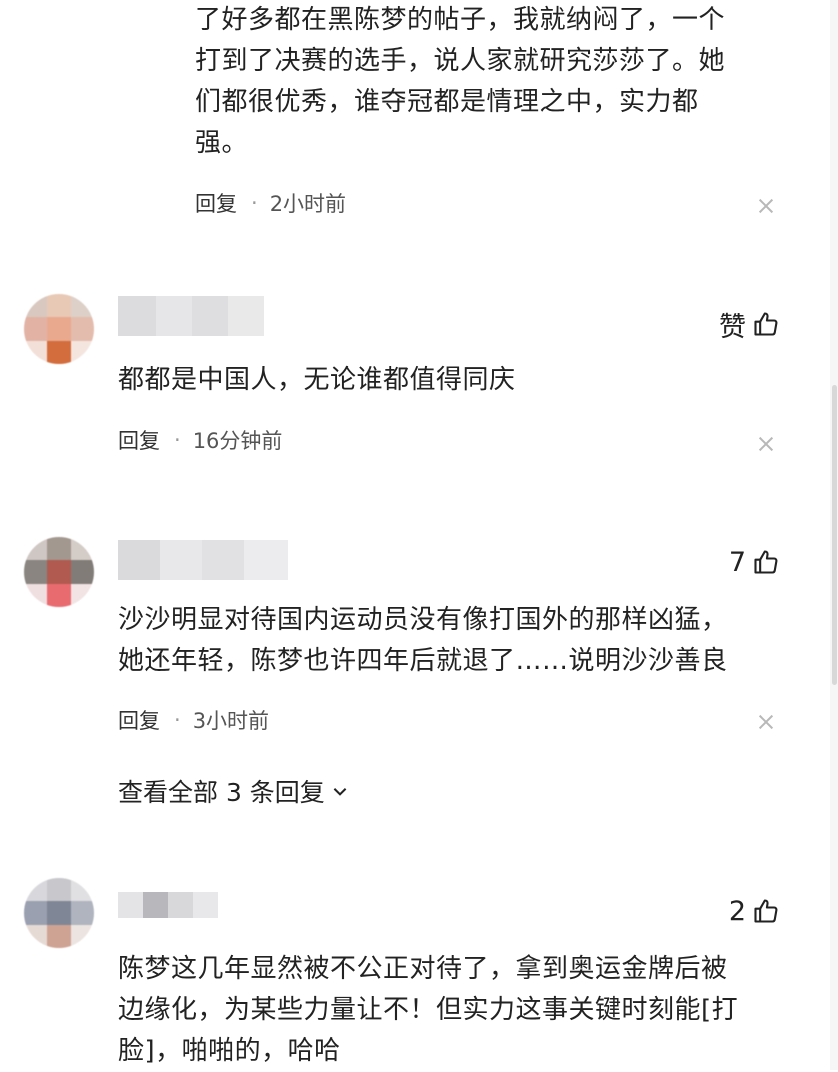 This screenshot has height=1072, width=838. I want to click on comment-text-line: 打到了决赛的选手，说人家就研究莎莎了。她, so click(460, 61).